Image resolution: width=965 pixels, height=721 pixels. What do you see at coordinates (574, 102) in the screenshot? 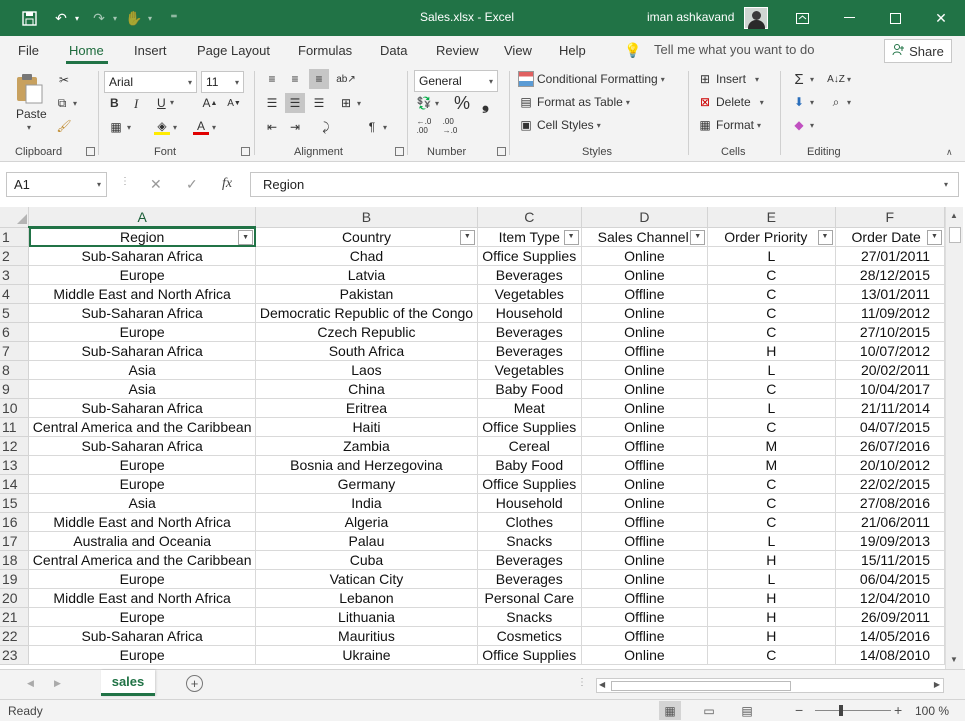
I see `format-as-table-button: ▤ Format as Table ▾` at bounding box center [574, 102].